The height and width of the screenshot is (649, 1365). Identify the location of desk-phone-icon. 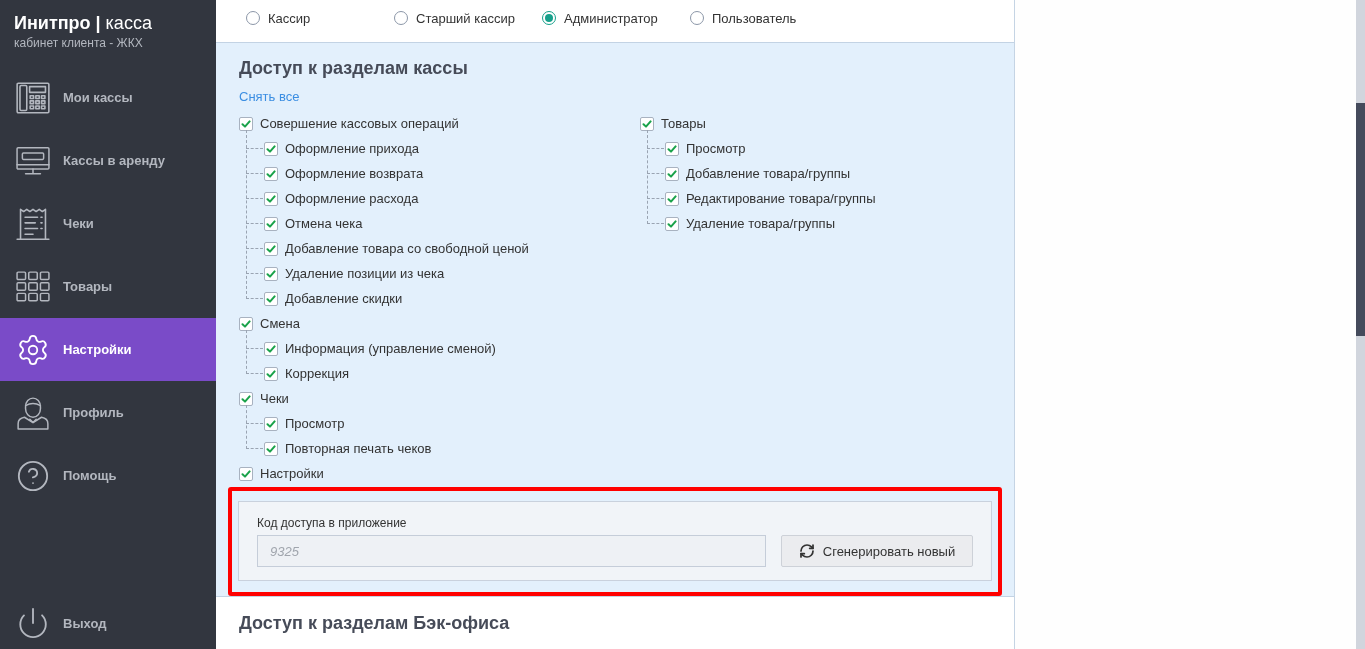
(33, 97).